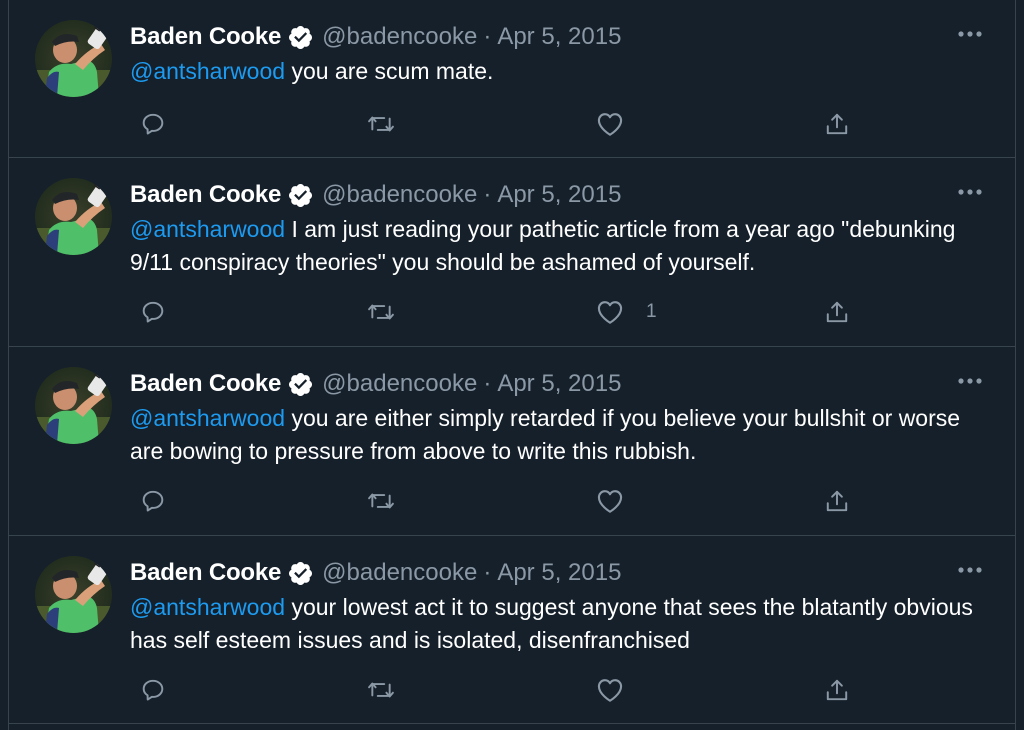 The width and height of the screenshot is (1024, 730). Describe the element at coordinates (555, 71) in the screenshot. I see `tweet-text: @antsharwood you are scum mate.` at that location.